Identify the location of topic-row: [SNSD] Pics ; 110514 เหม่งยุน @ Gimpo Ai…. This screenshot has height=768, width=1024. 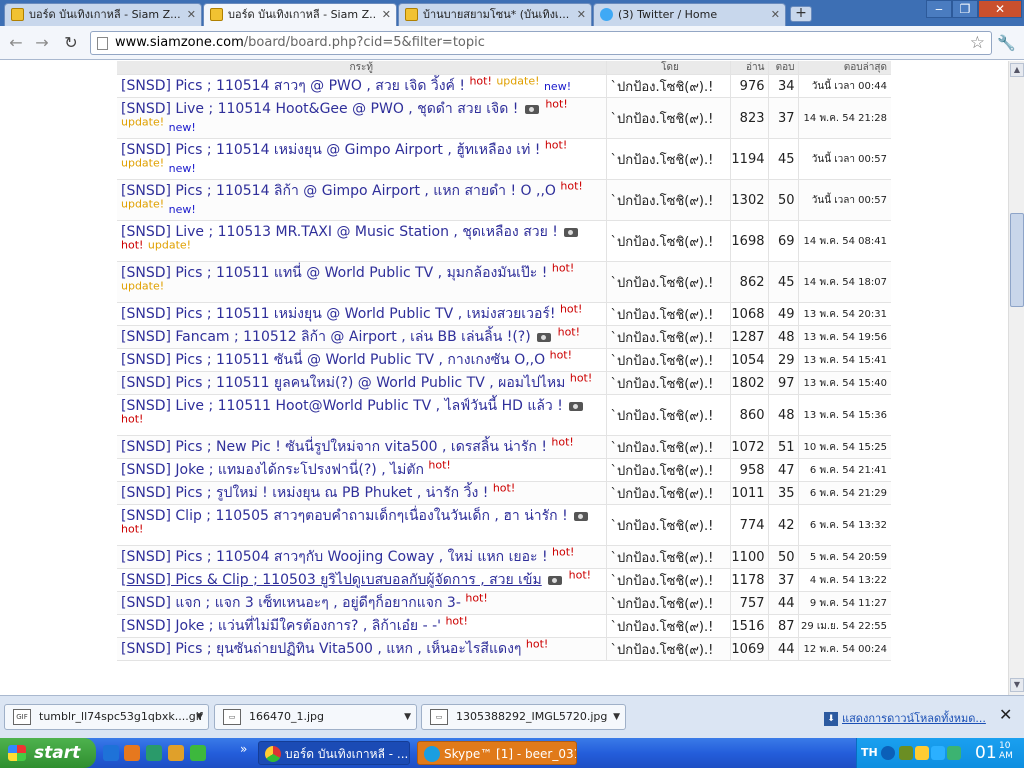
(504, 159).